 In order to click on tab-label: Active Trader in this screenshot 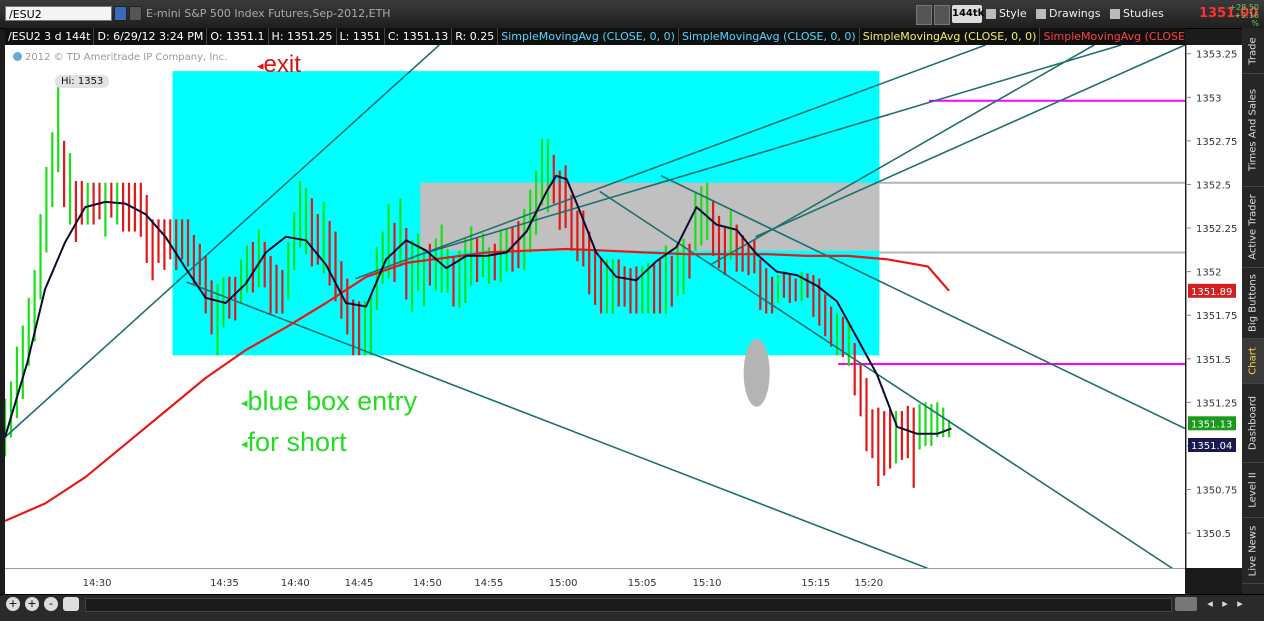, I will do `click(1253, 227)`.